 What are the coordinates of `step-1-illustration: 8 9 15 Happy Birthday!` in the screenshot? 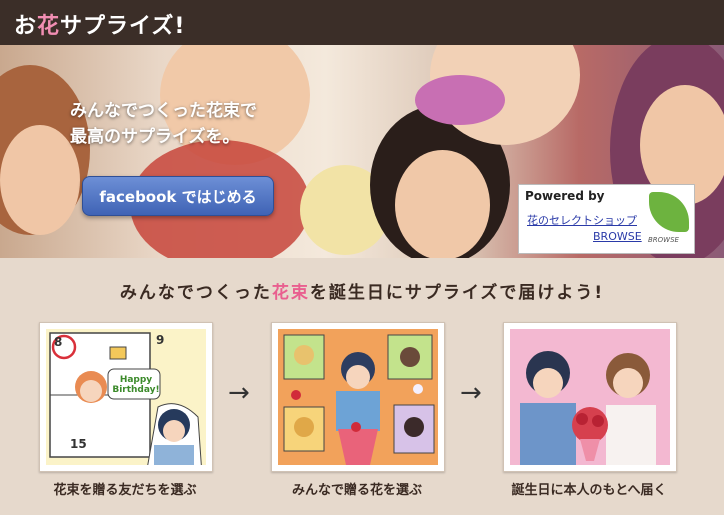 It's located at (126, 397).